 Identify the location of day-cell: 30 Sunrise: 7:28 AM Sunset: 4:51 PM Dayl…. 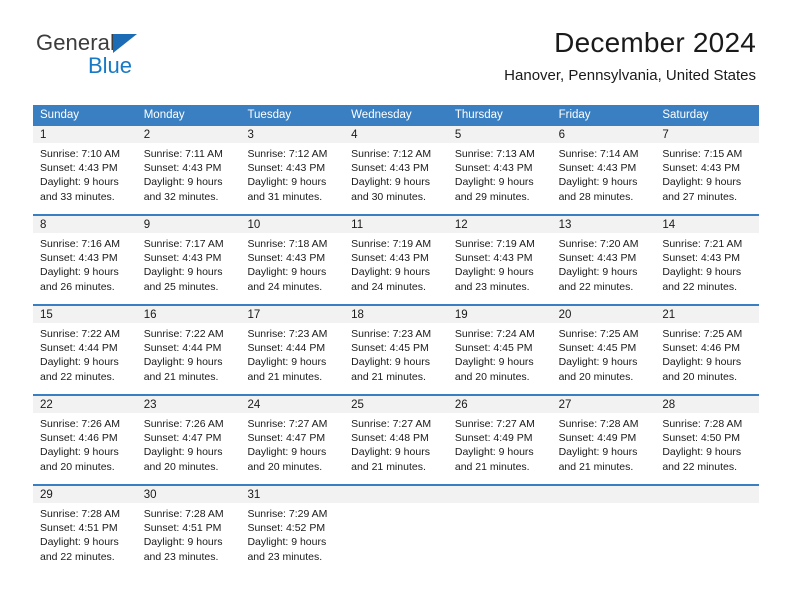
(188, 530).